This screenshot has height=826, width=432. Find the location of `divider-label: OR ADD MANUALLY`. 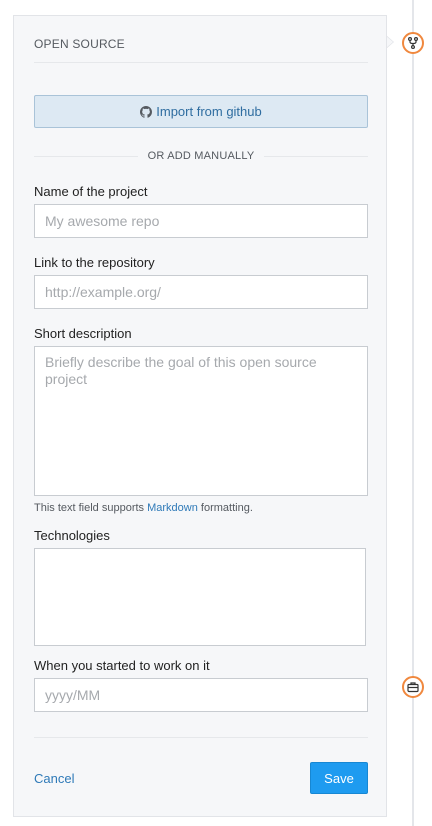

divider-label: OR ADD MANUALLY is located at coordinates (201, 156).